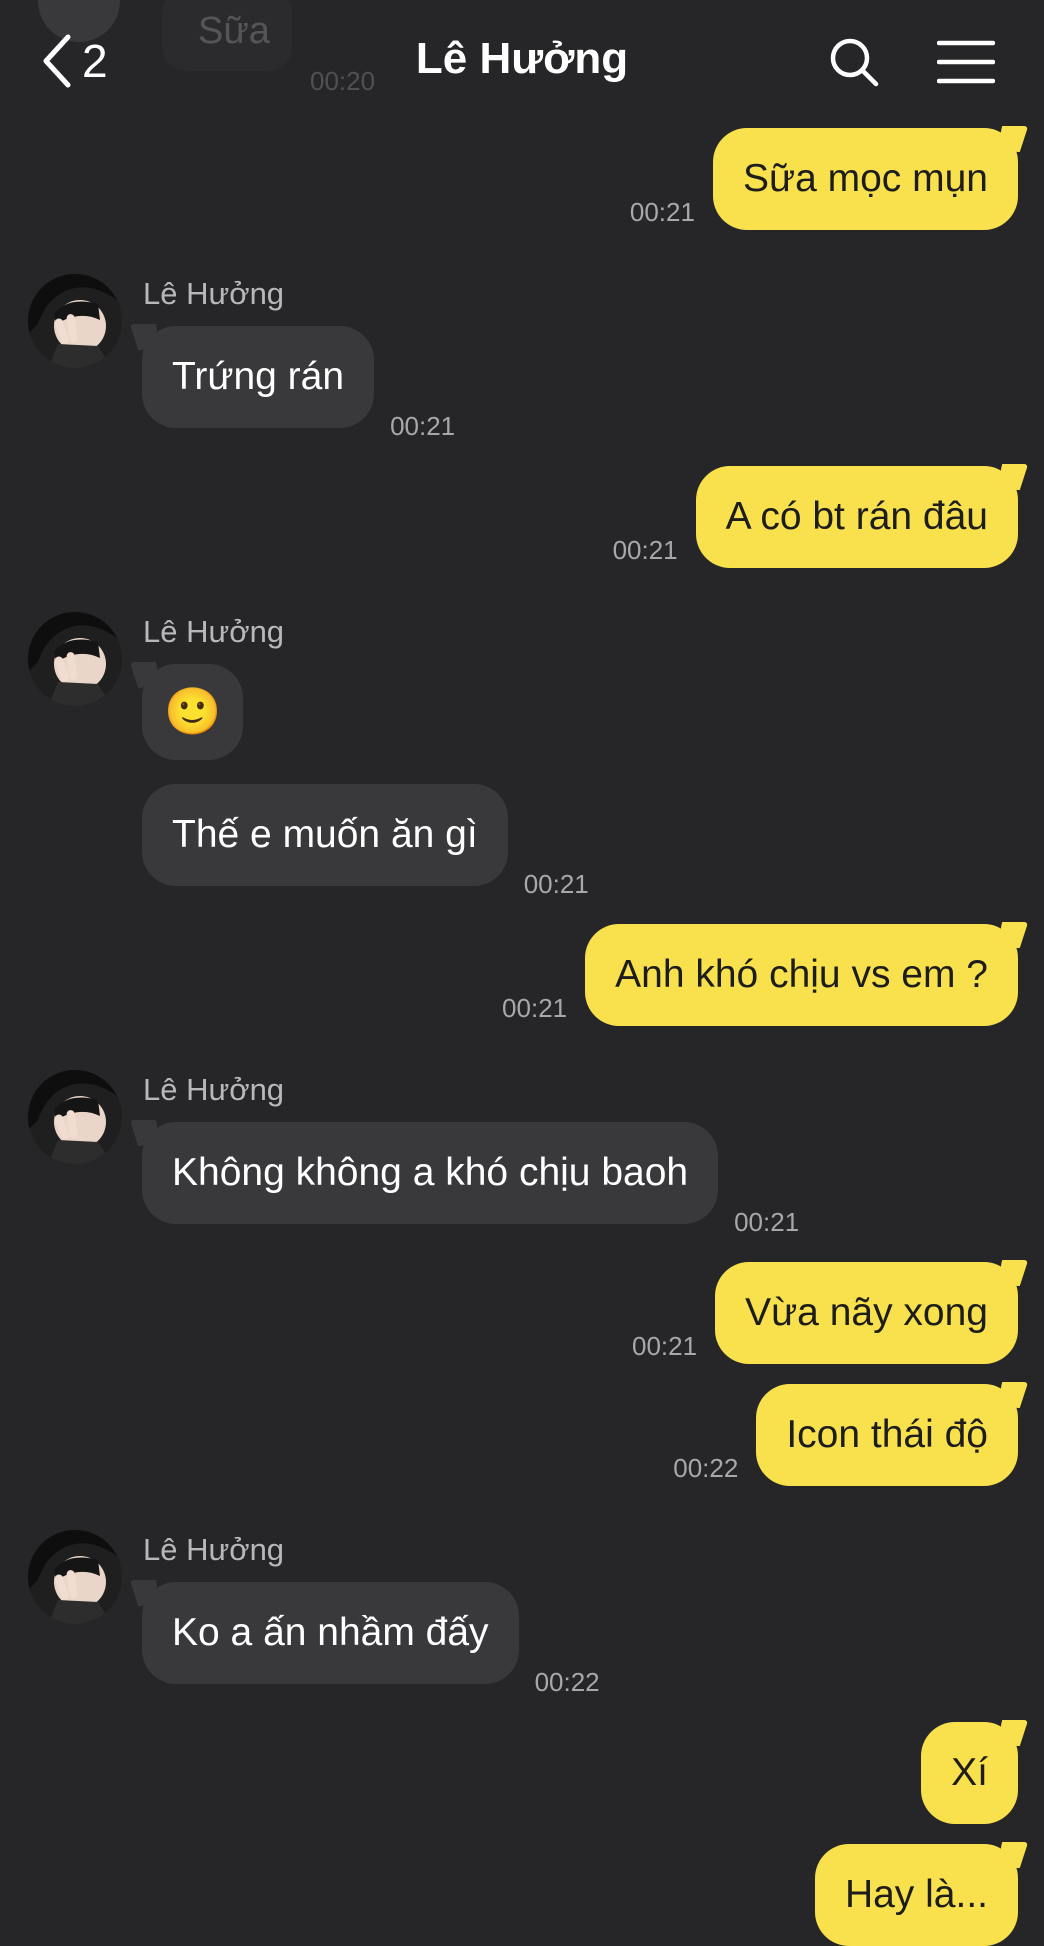 The height and width of the screenshot is (1946, 1044). I want to click on message-row-outgoing: 00:22 Icon thái độ, so click(845, 1435).